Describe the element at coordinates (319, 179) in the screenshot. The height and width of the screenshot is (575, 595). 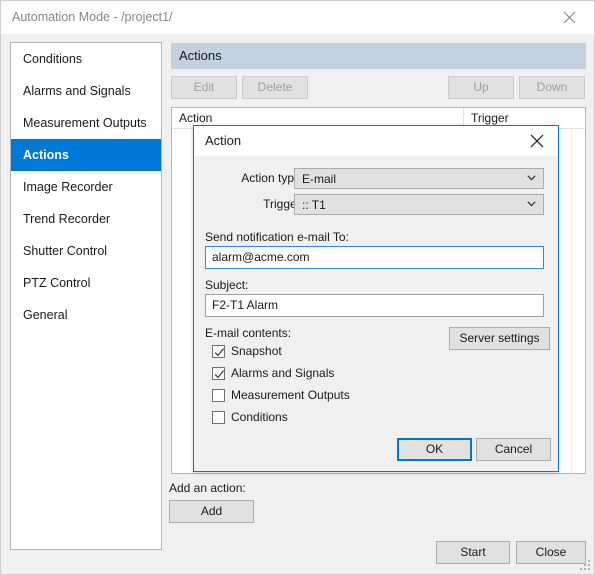
I see `action-type-value: E-mail` at that location.